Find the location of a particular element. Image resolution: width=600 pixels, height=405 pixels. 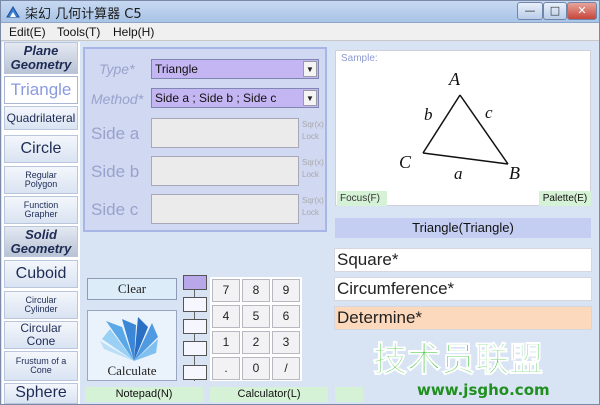

nav-item-circular-cylinder: Circular Cylinder is located at coordinates (41, 305).